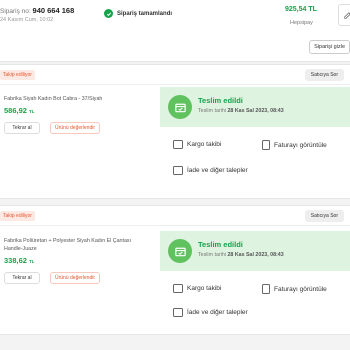 The image size is (350, 350). I want to click on product-price: 586,92 TL, so click(19, 110).